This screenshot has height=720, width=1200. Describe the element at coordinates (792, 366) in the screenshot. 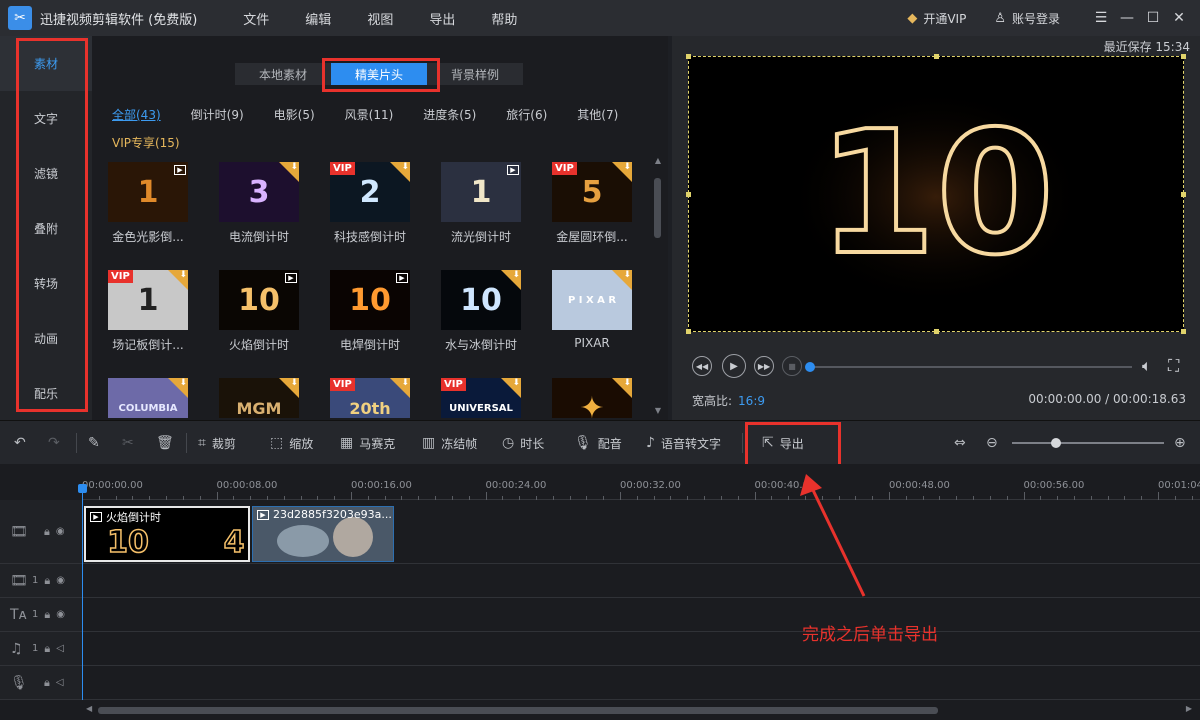

I see `stop-icon: ■` at that location.